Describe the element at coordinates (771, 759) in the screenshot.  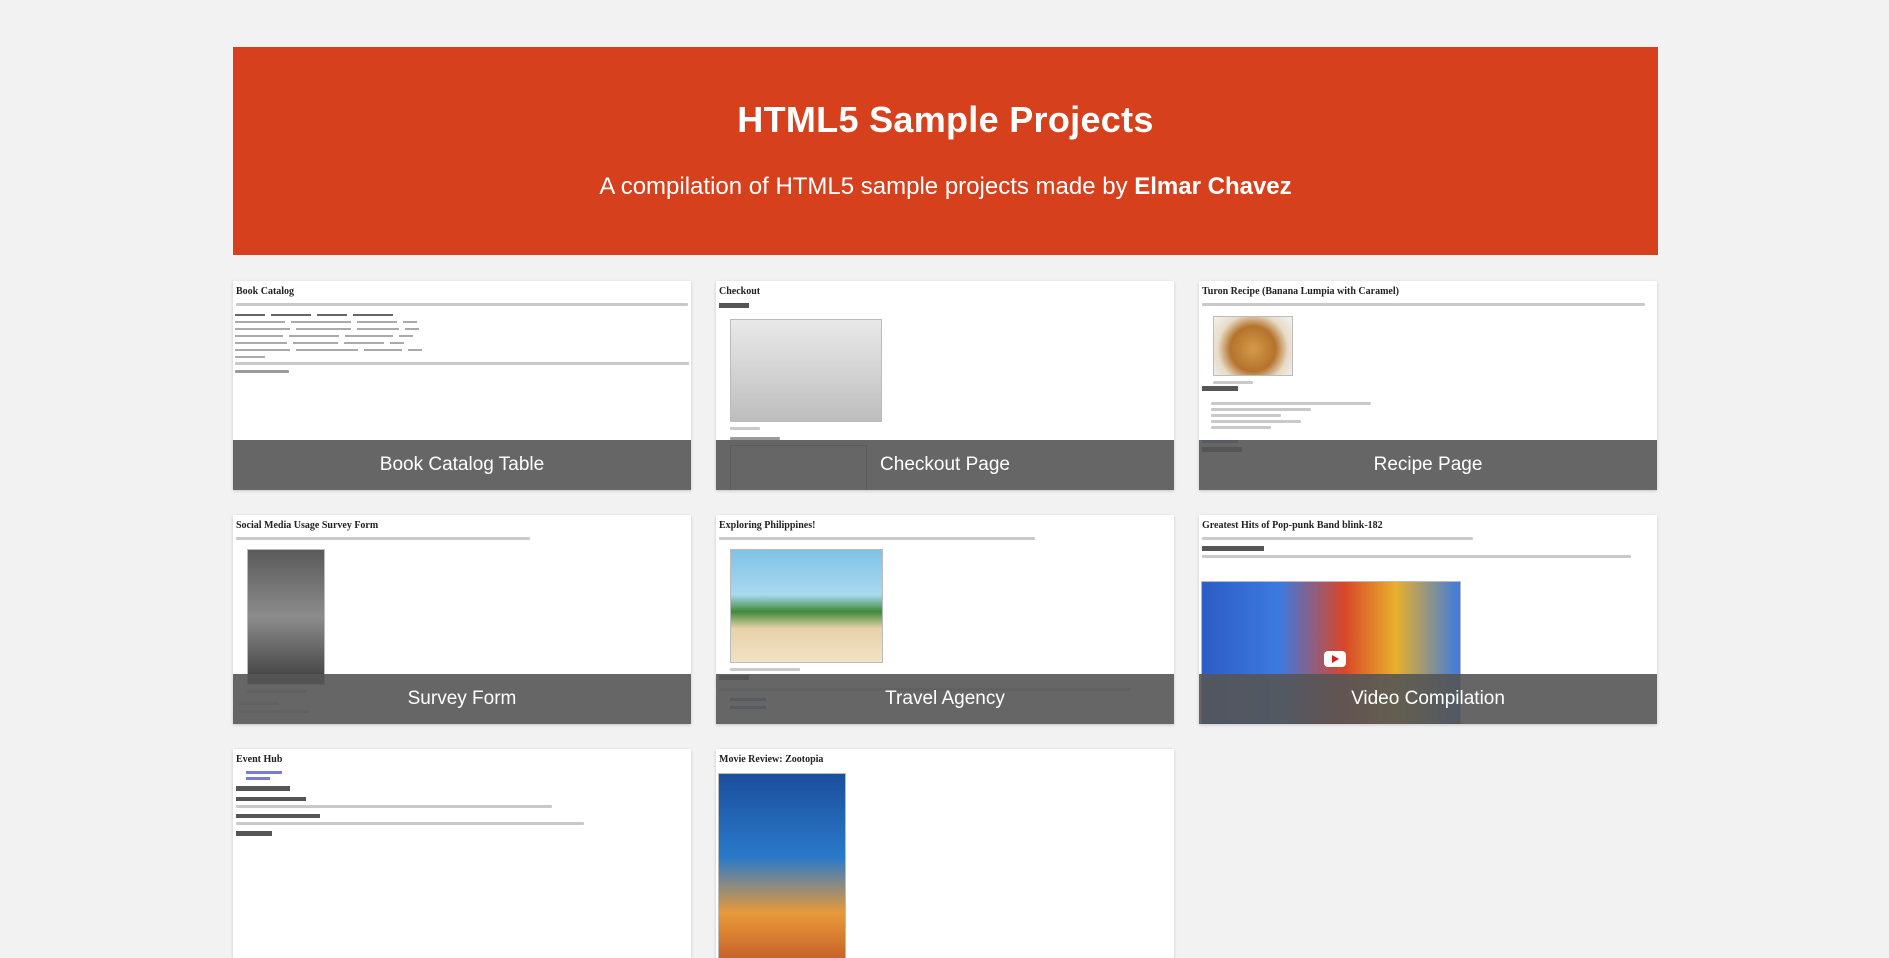
I see `preview-title: Movie Review: Zootopia` at that location.